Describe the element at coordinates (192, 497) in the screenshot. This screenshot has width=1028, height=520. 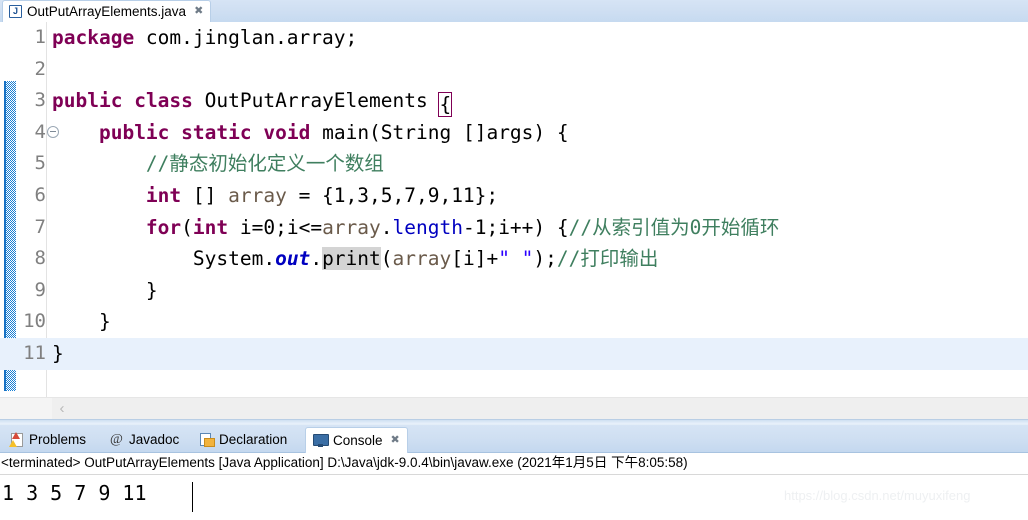
I see `console-text-caret` at that location.